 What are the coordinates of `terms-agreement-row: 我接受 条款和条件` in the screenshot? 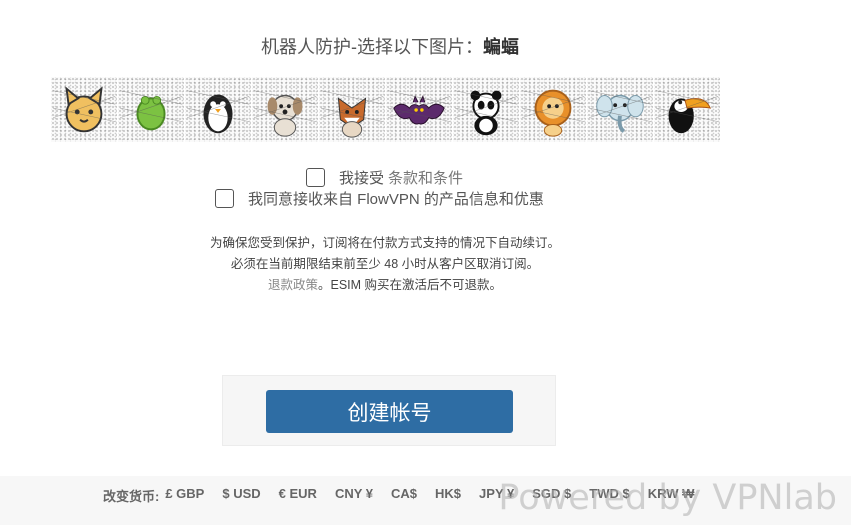 It's located at (384, 177).